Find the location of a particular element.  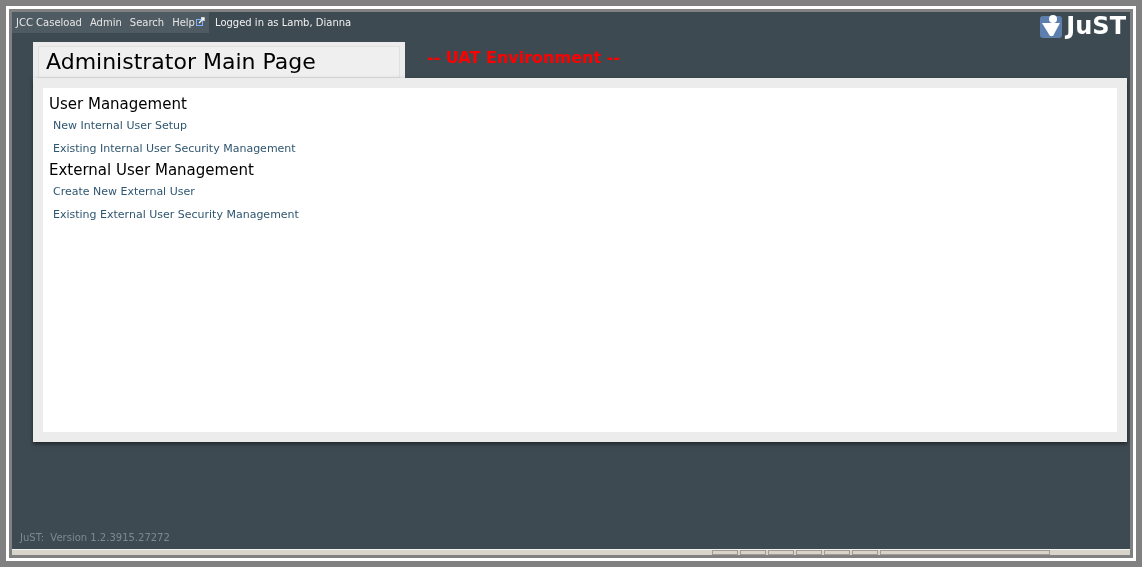

version-text: JuST: Version 1.2.3915.27272 is located at coordinates (95, 538).